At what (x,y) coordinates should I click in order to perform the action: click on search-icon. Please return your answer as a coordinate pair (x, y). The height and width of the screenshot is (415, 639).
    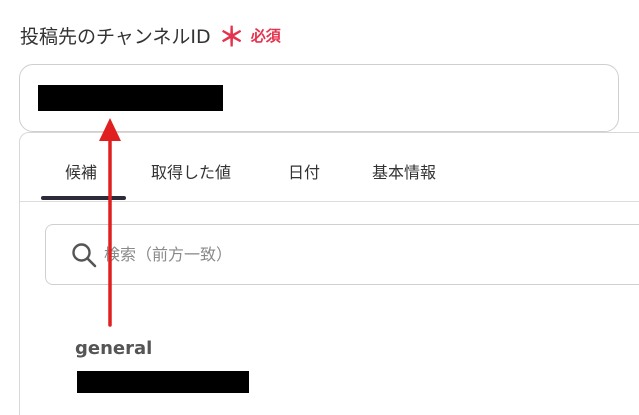
    Looking at the image, I should click on (84, 255).